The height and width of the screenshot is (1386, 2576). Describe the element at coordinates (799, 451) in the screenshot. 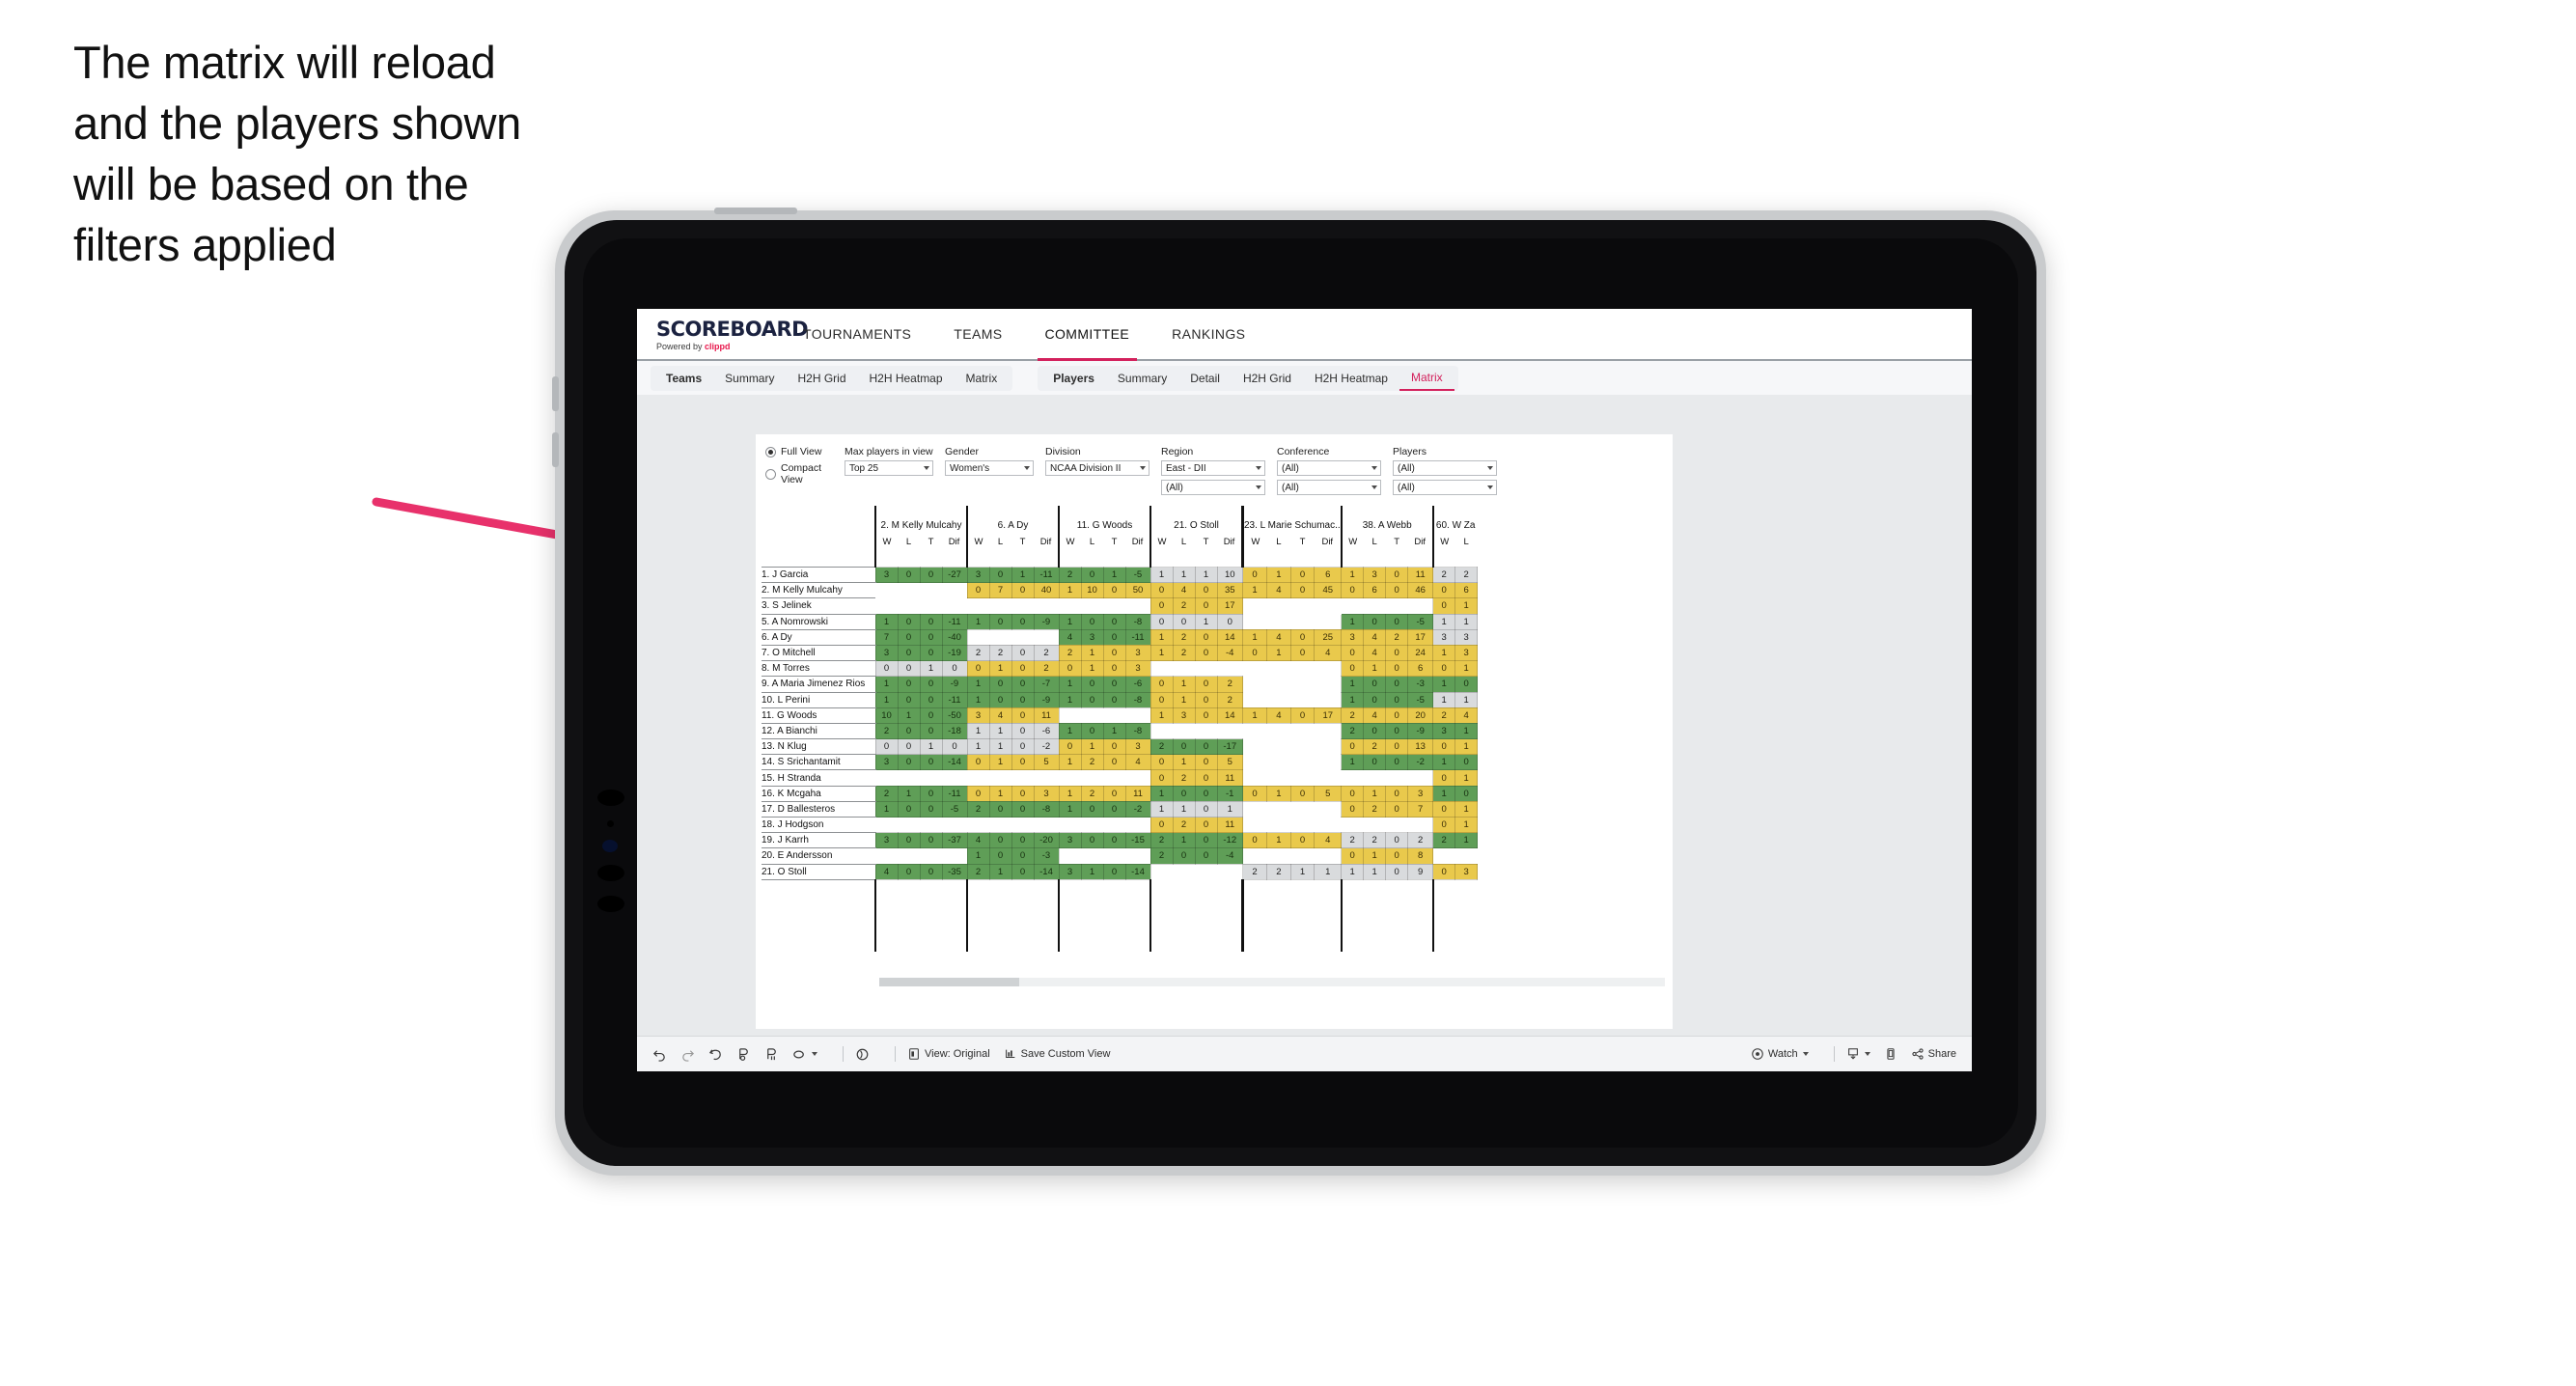

I see `full-view-option: Full View` at that location.